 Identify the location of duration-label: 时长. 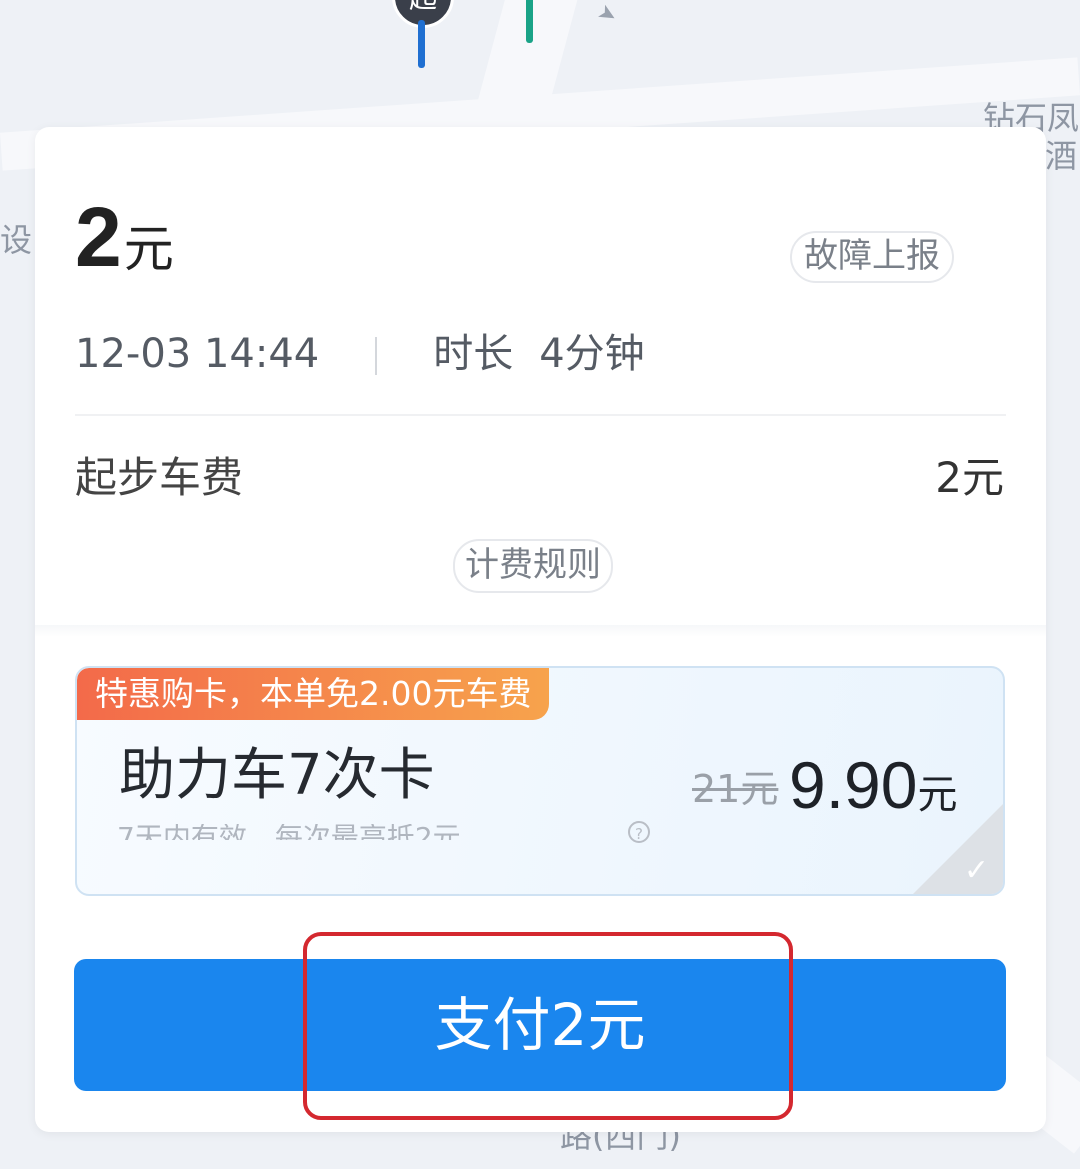
(473, 354).